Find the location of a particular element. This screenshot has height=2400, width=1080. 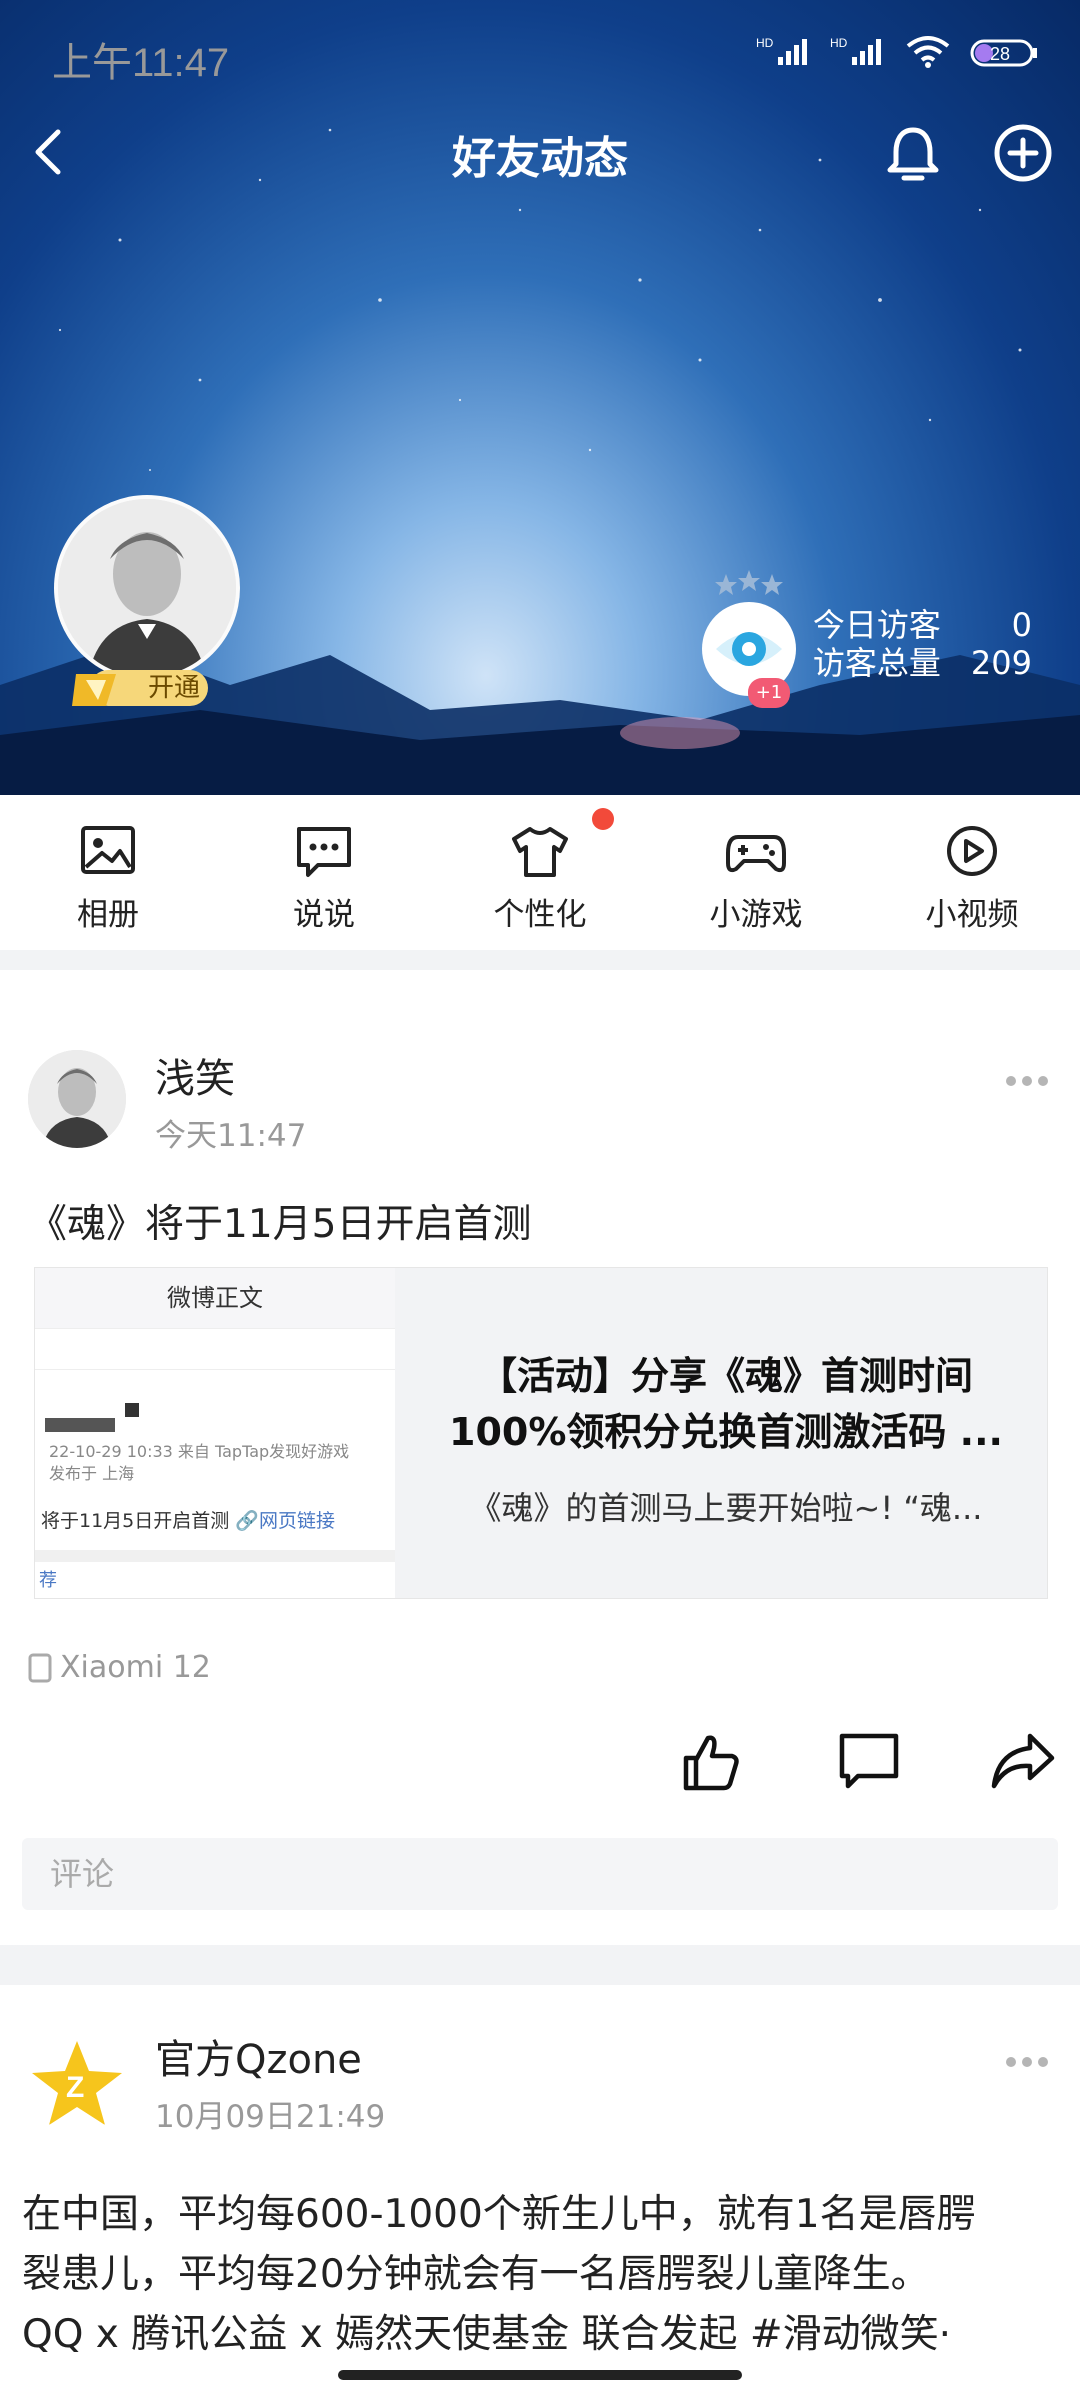

device-tag: Xiaomi 12 is located at coordinates (119, 1667).